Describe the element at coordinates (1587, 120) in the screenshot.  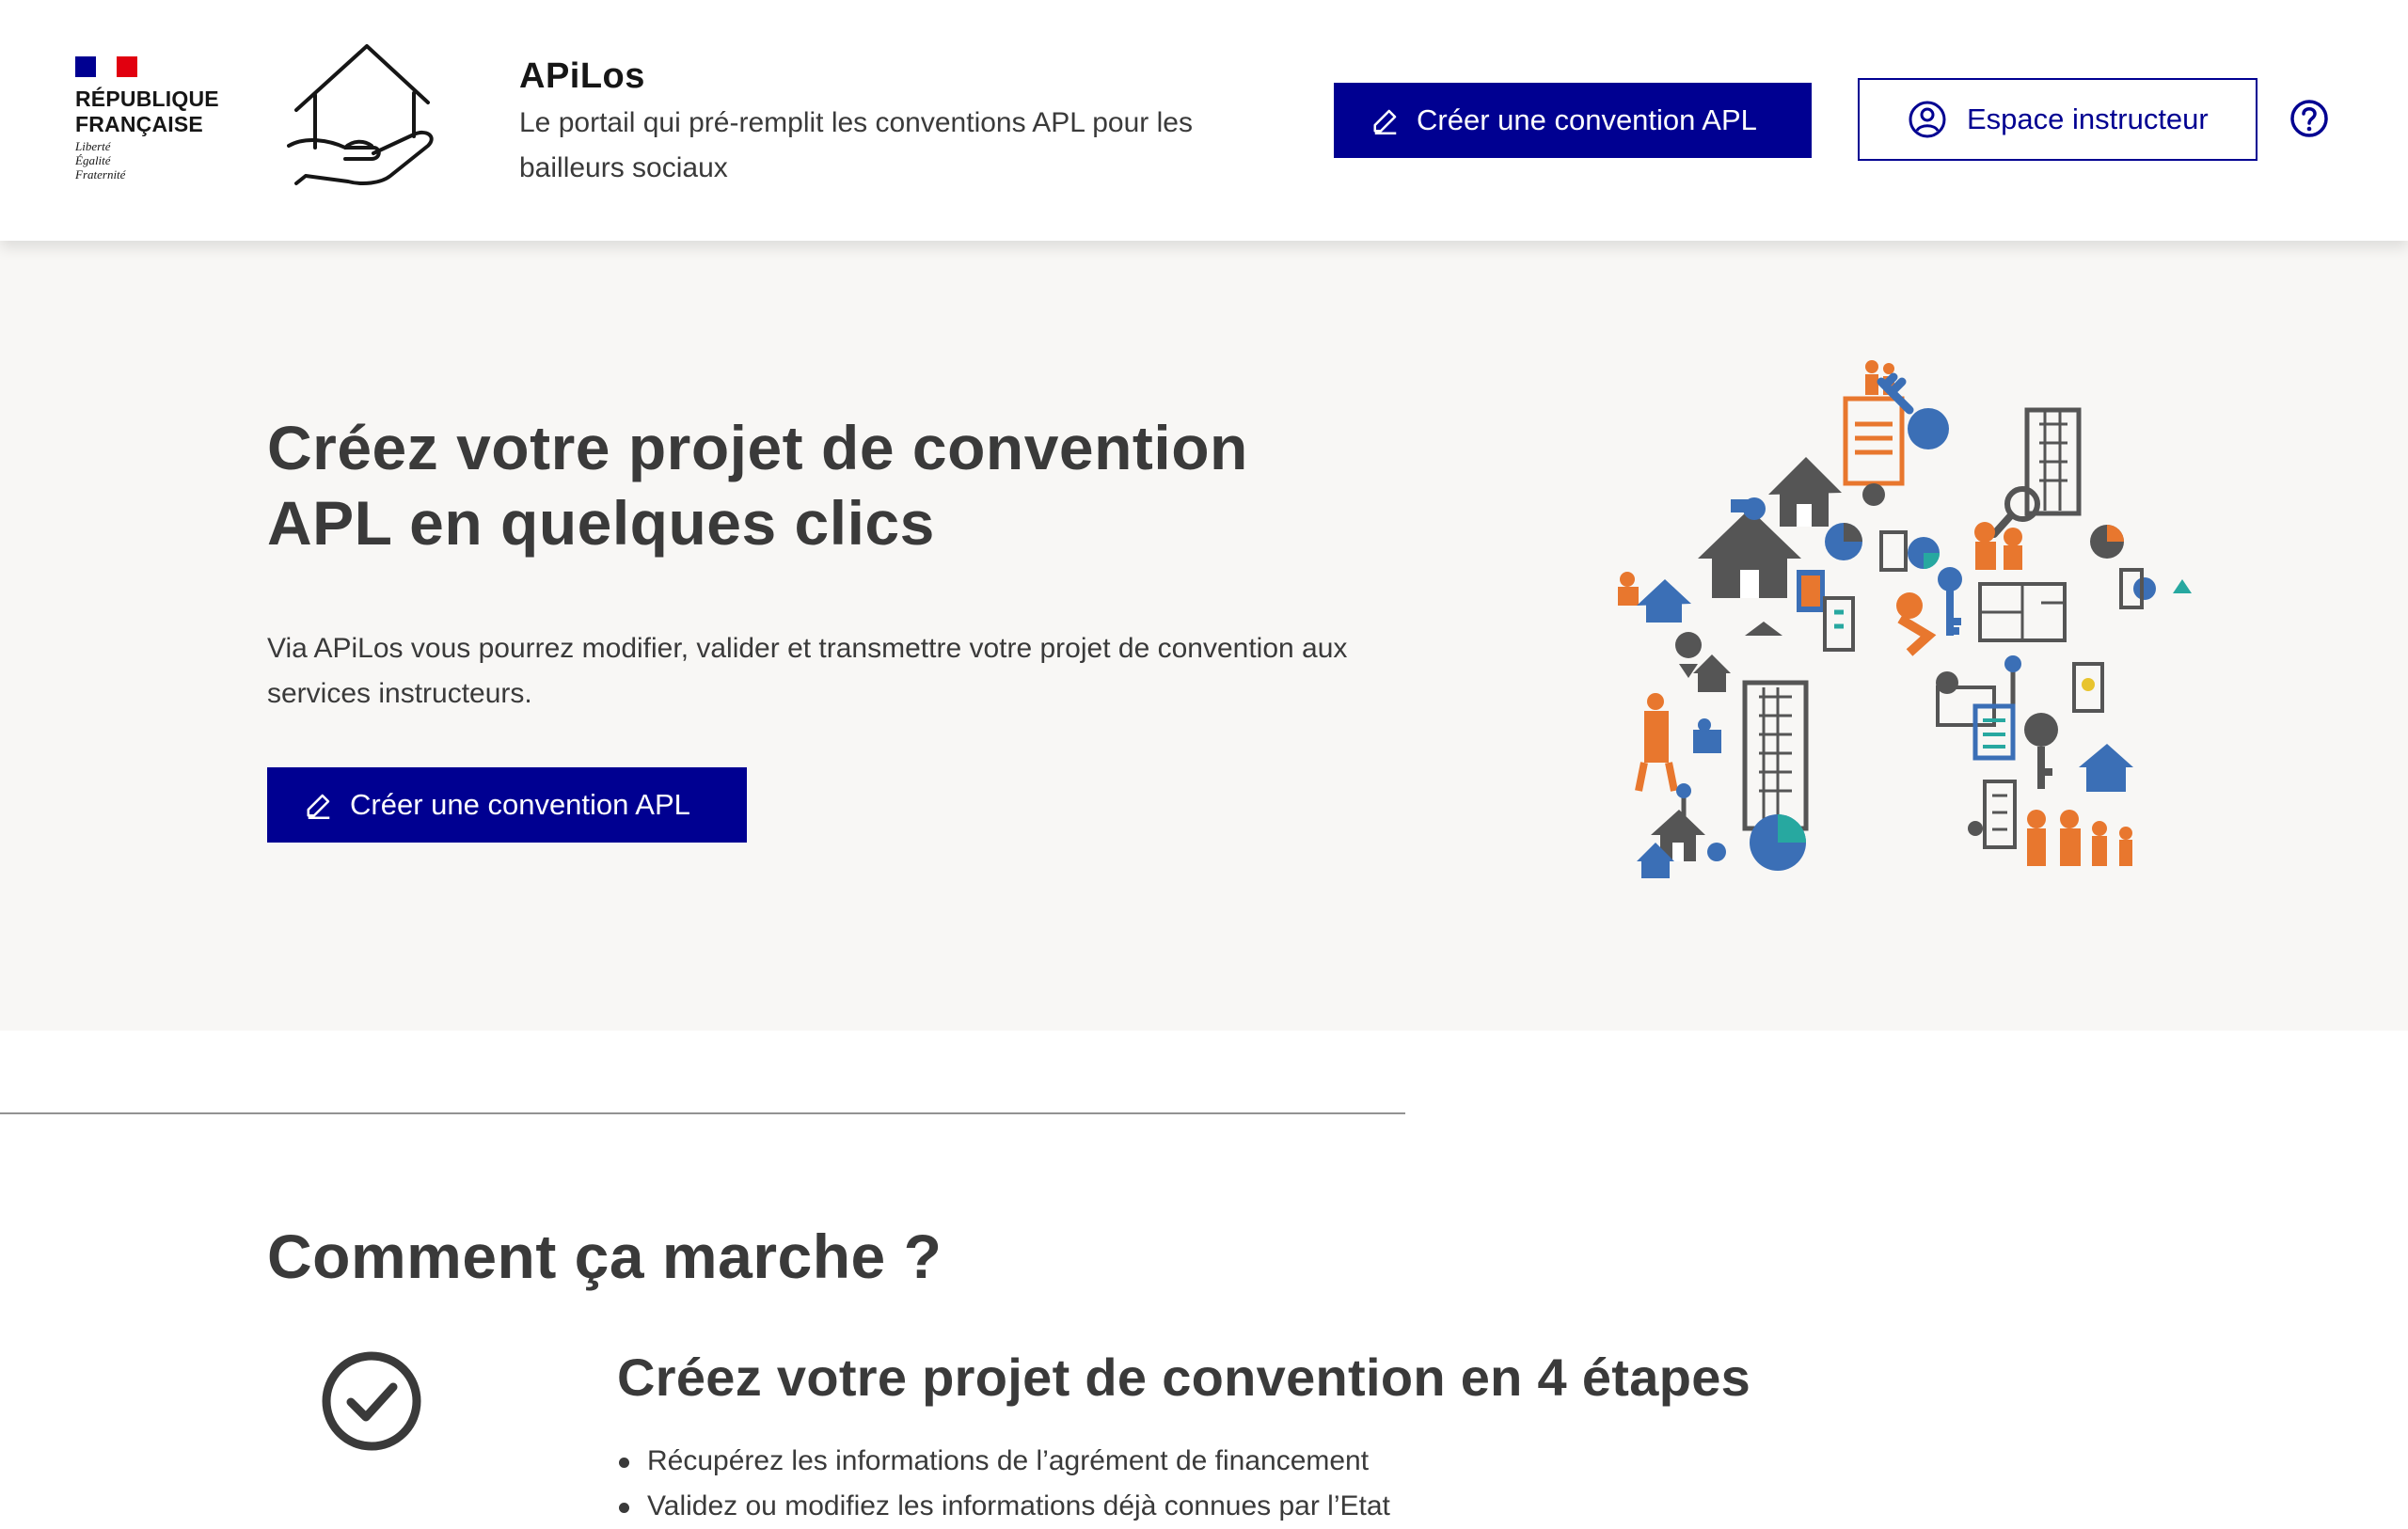
I see `header-create-convention-label: Créer une convention APL` at that location.